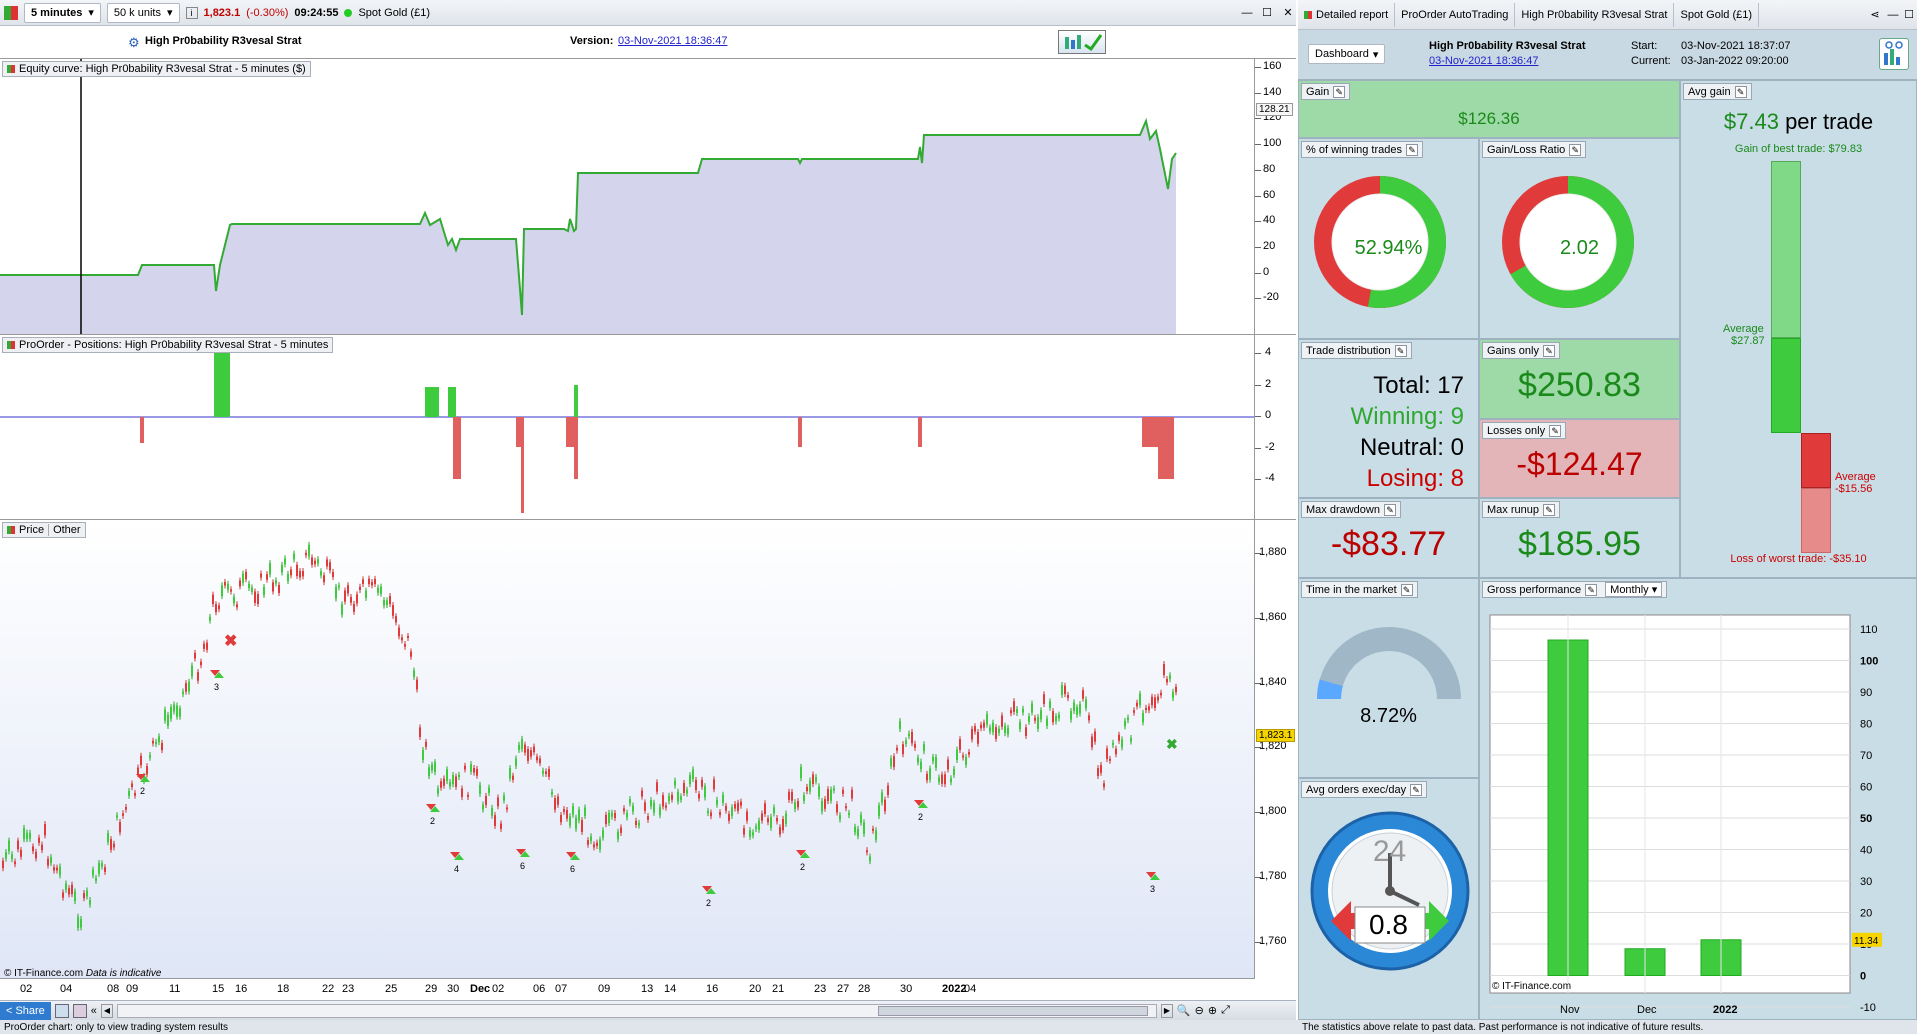  I want to click on scroll-right-icon: ▶, so click(1166, 1010).